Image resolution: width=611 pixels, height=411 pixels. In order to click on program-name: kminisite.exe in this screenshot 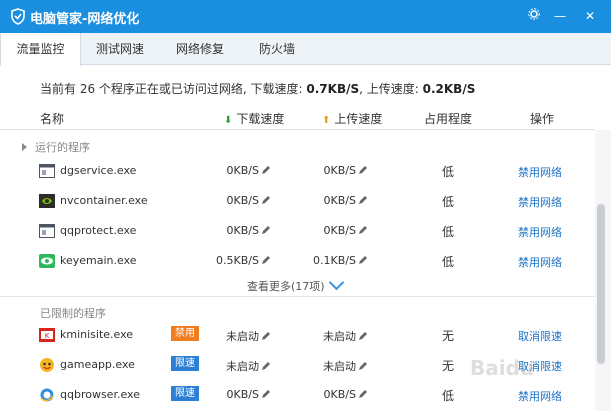, I will do `click(97, 334)`.